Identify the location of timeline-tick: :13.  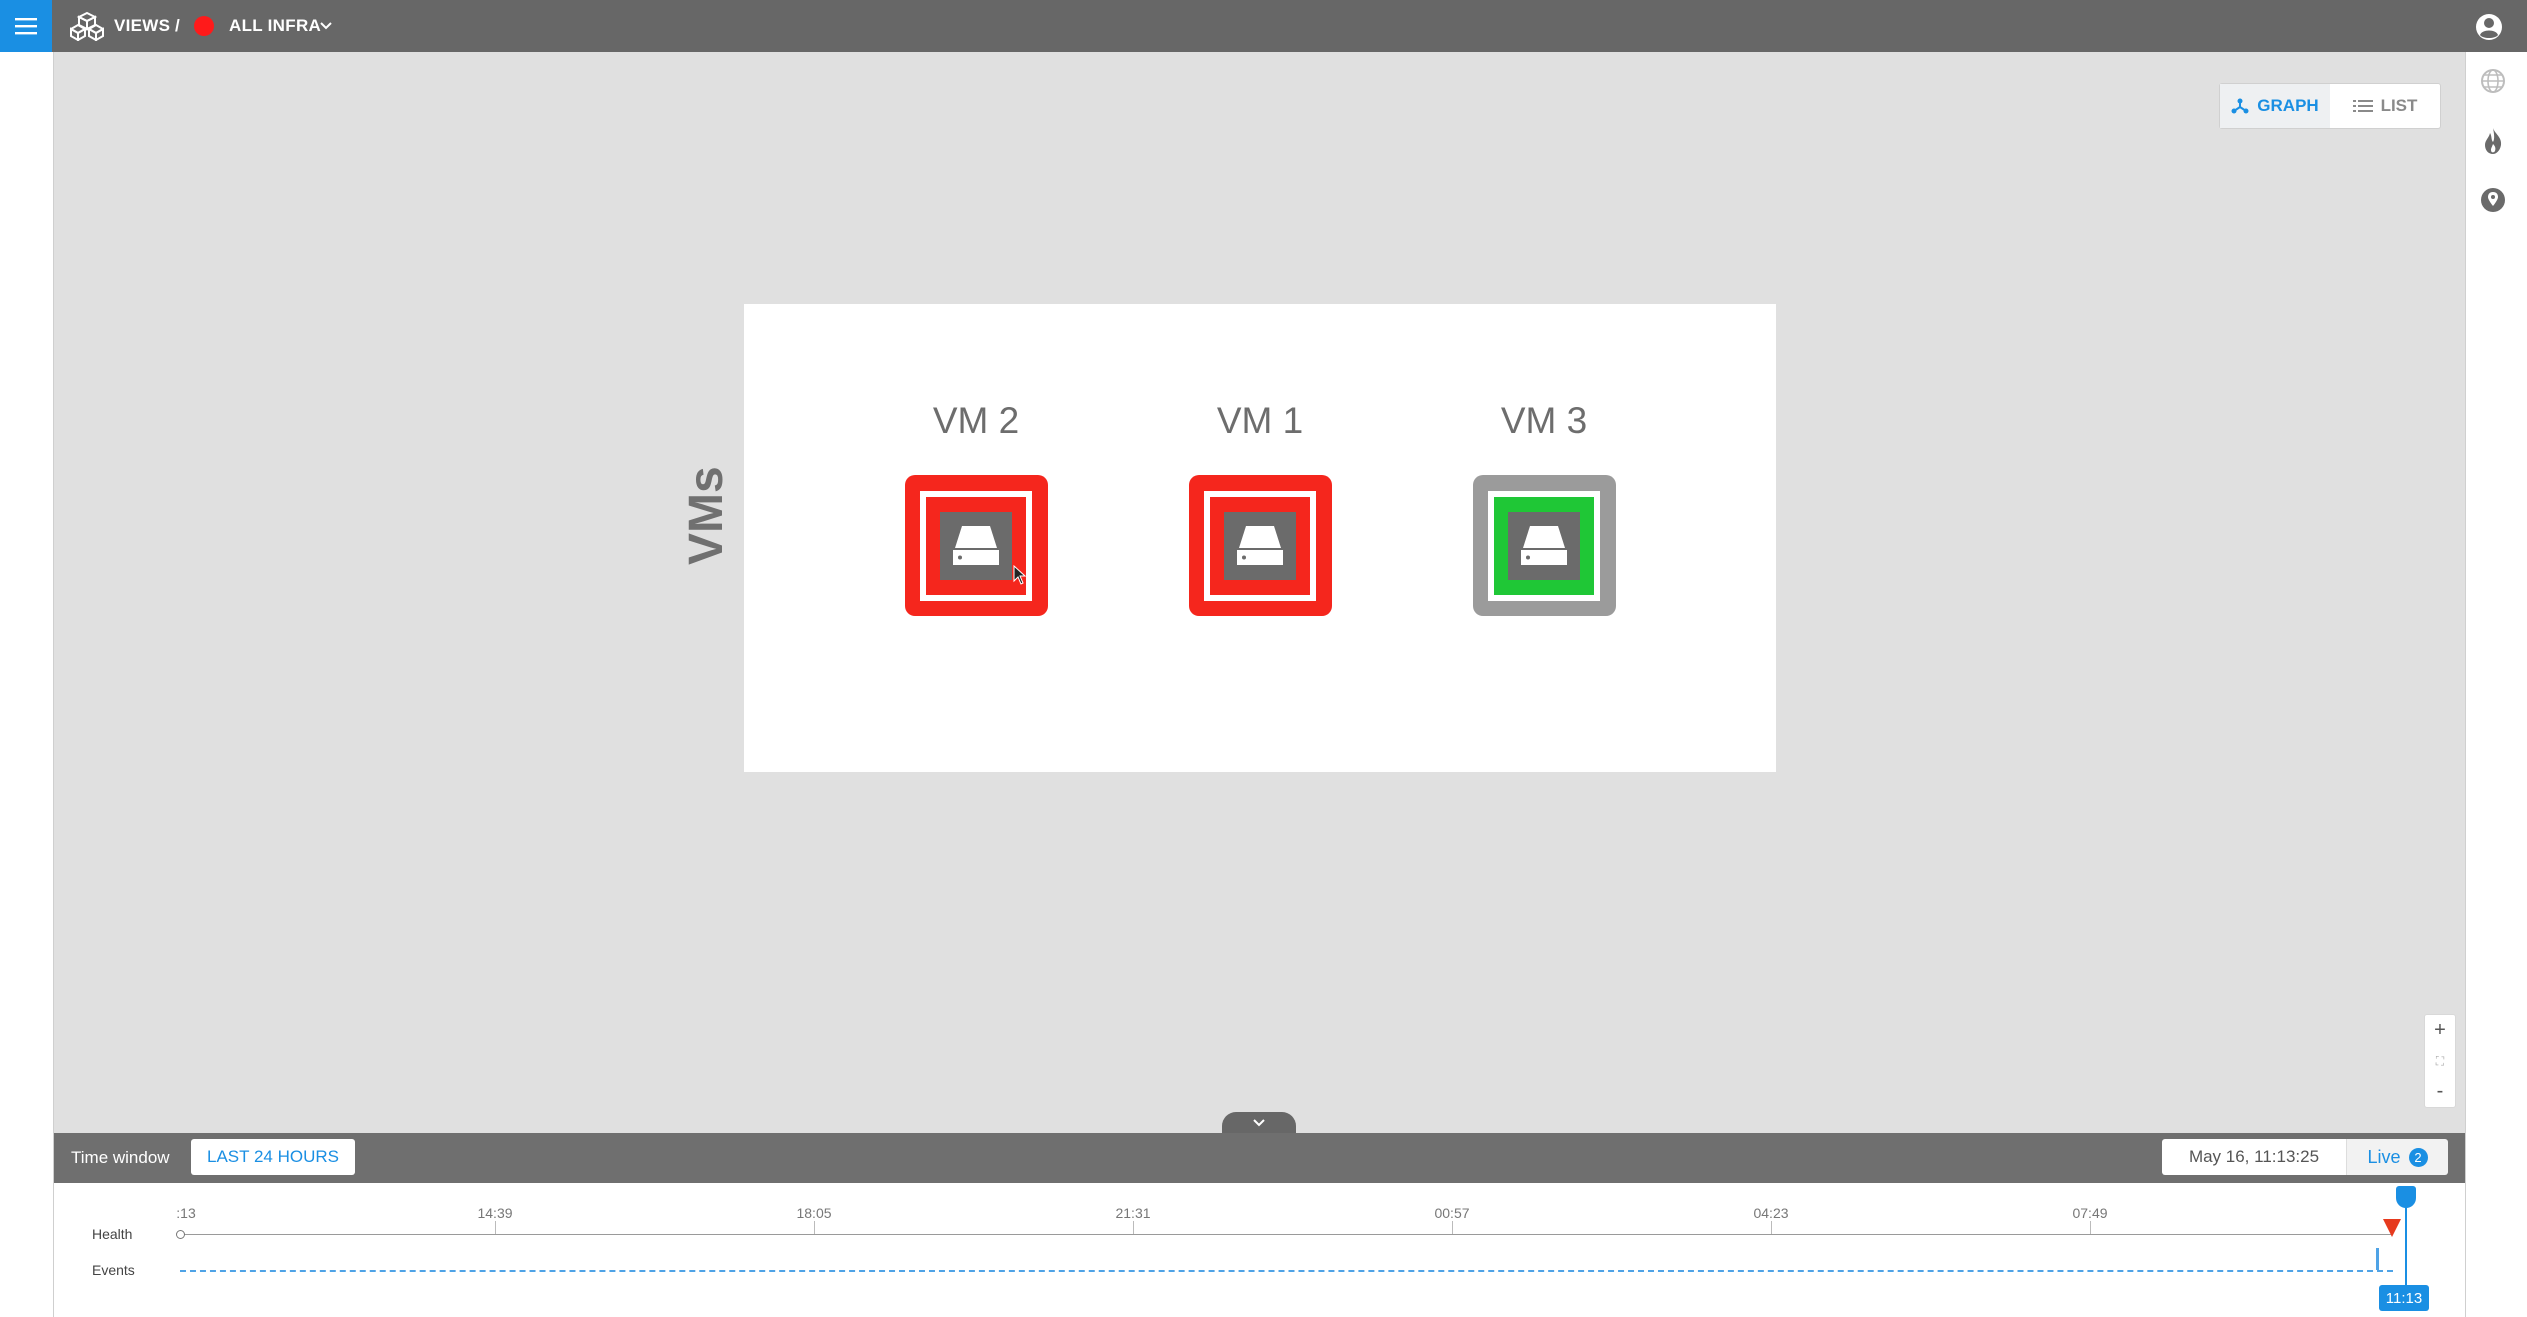
(186, 1213).